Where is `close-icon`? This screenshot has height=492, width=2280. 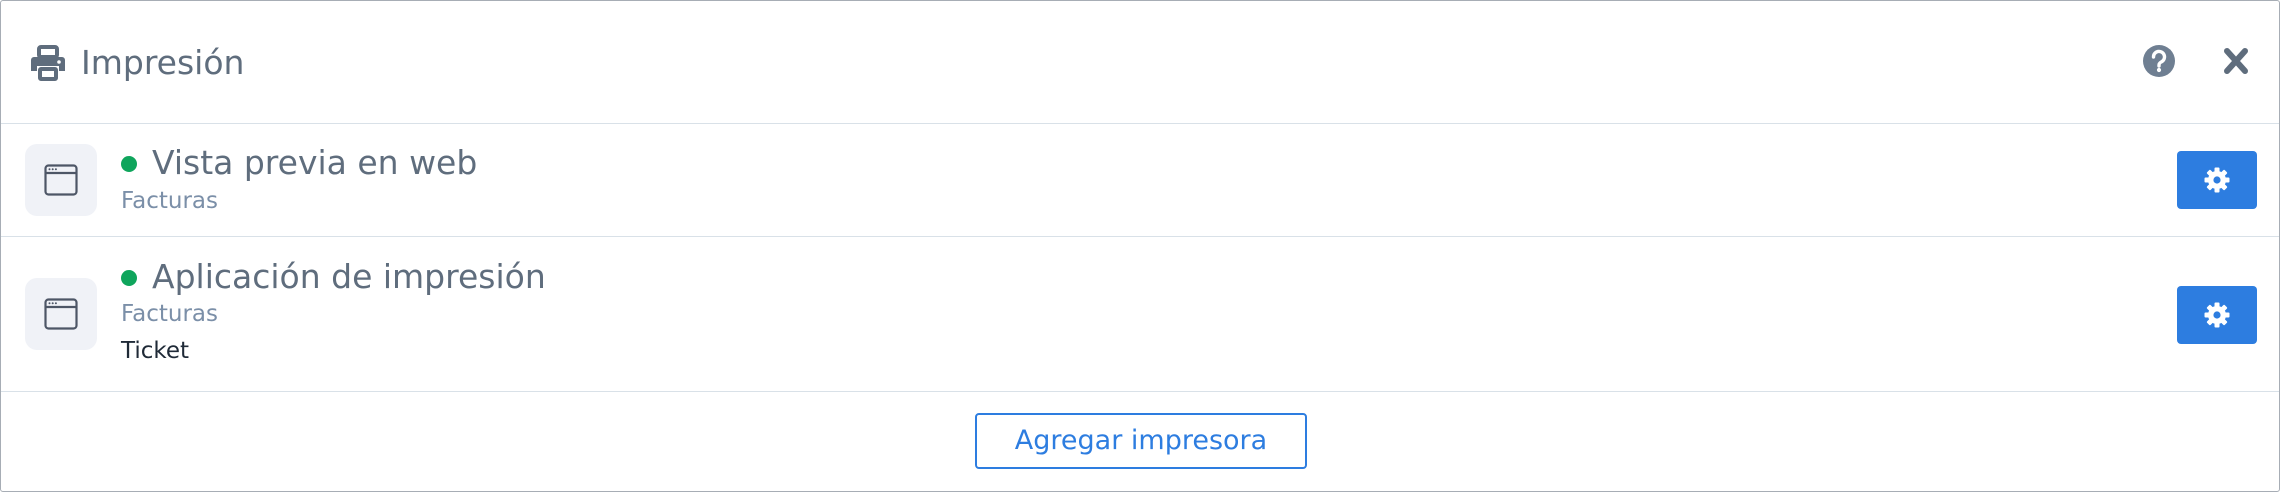 close-icon is located at coordinates (2236, 61).